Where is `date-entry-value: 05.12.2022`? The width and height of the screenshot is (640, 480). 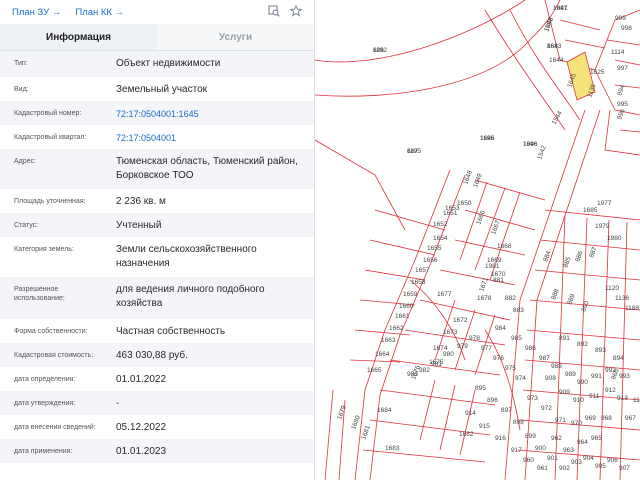
date-entry-value: 05.12.2022 is located at coordinates (141, 427).